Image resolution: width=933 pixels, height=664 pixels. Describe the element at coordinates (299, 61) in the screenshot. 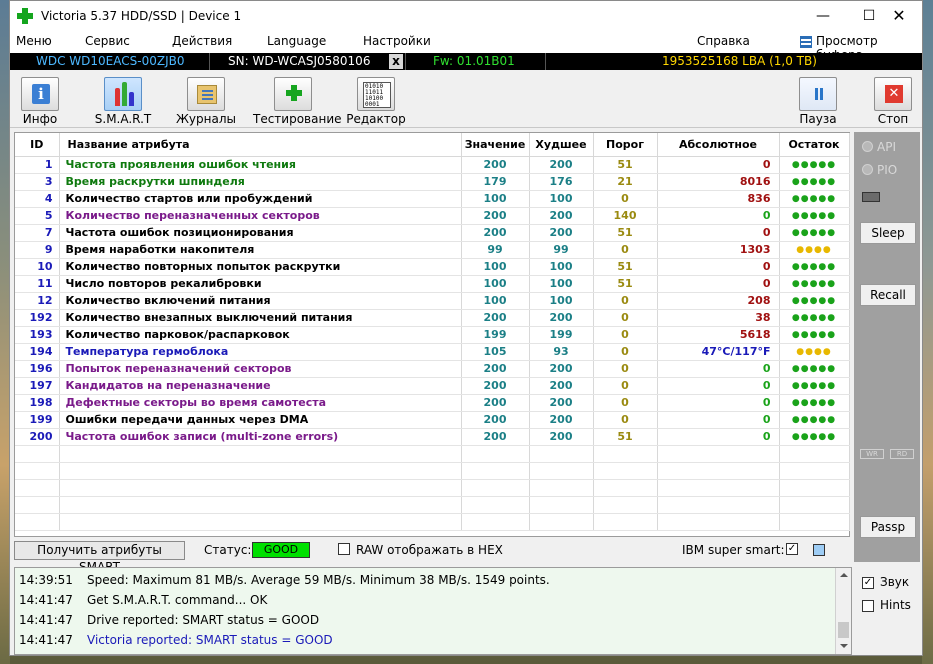

I see `drive-serial: SN: WD-WCASJ0580106` at that location.